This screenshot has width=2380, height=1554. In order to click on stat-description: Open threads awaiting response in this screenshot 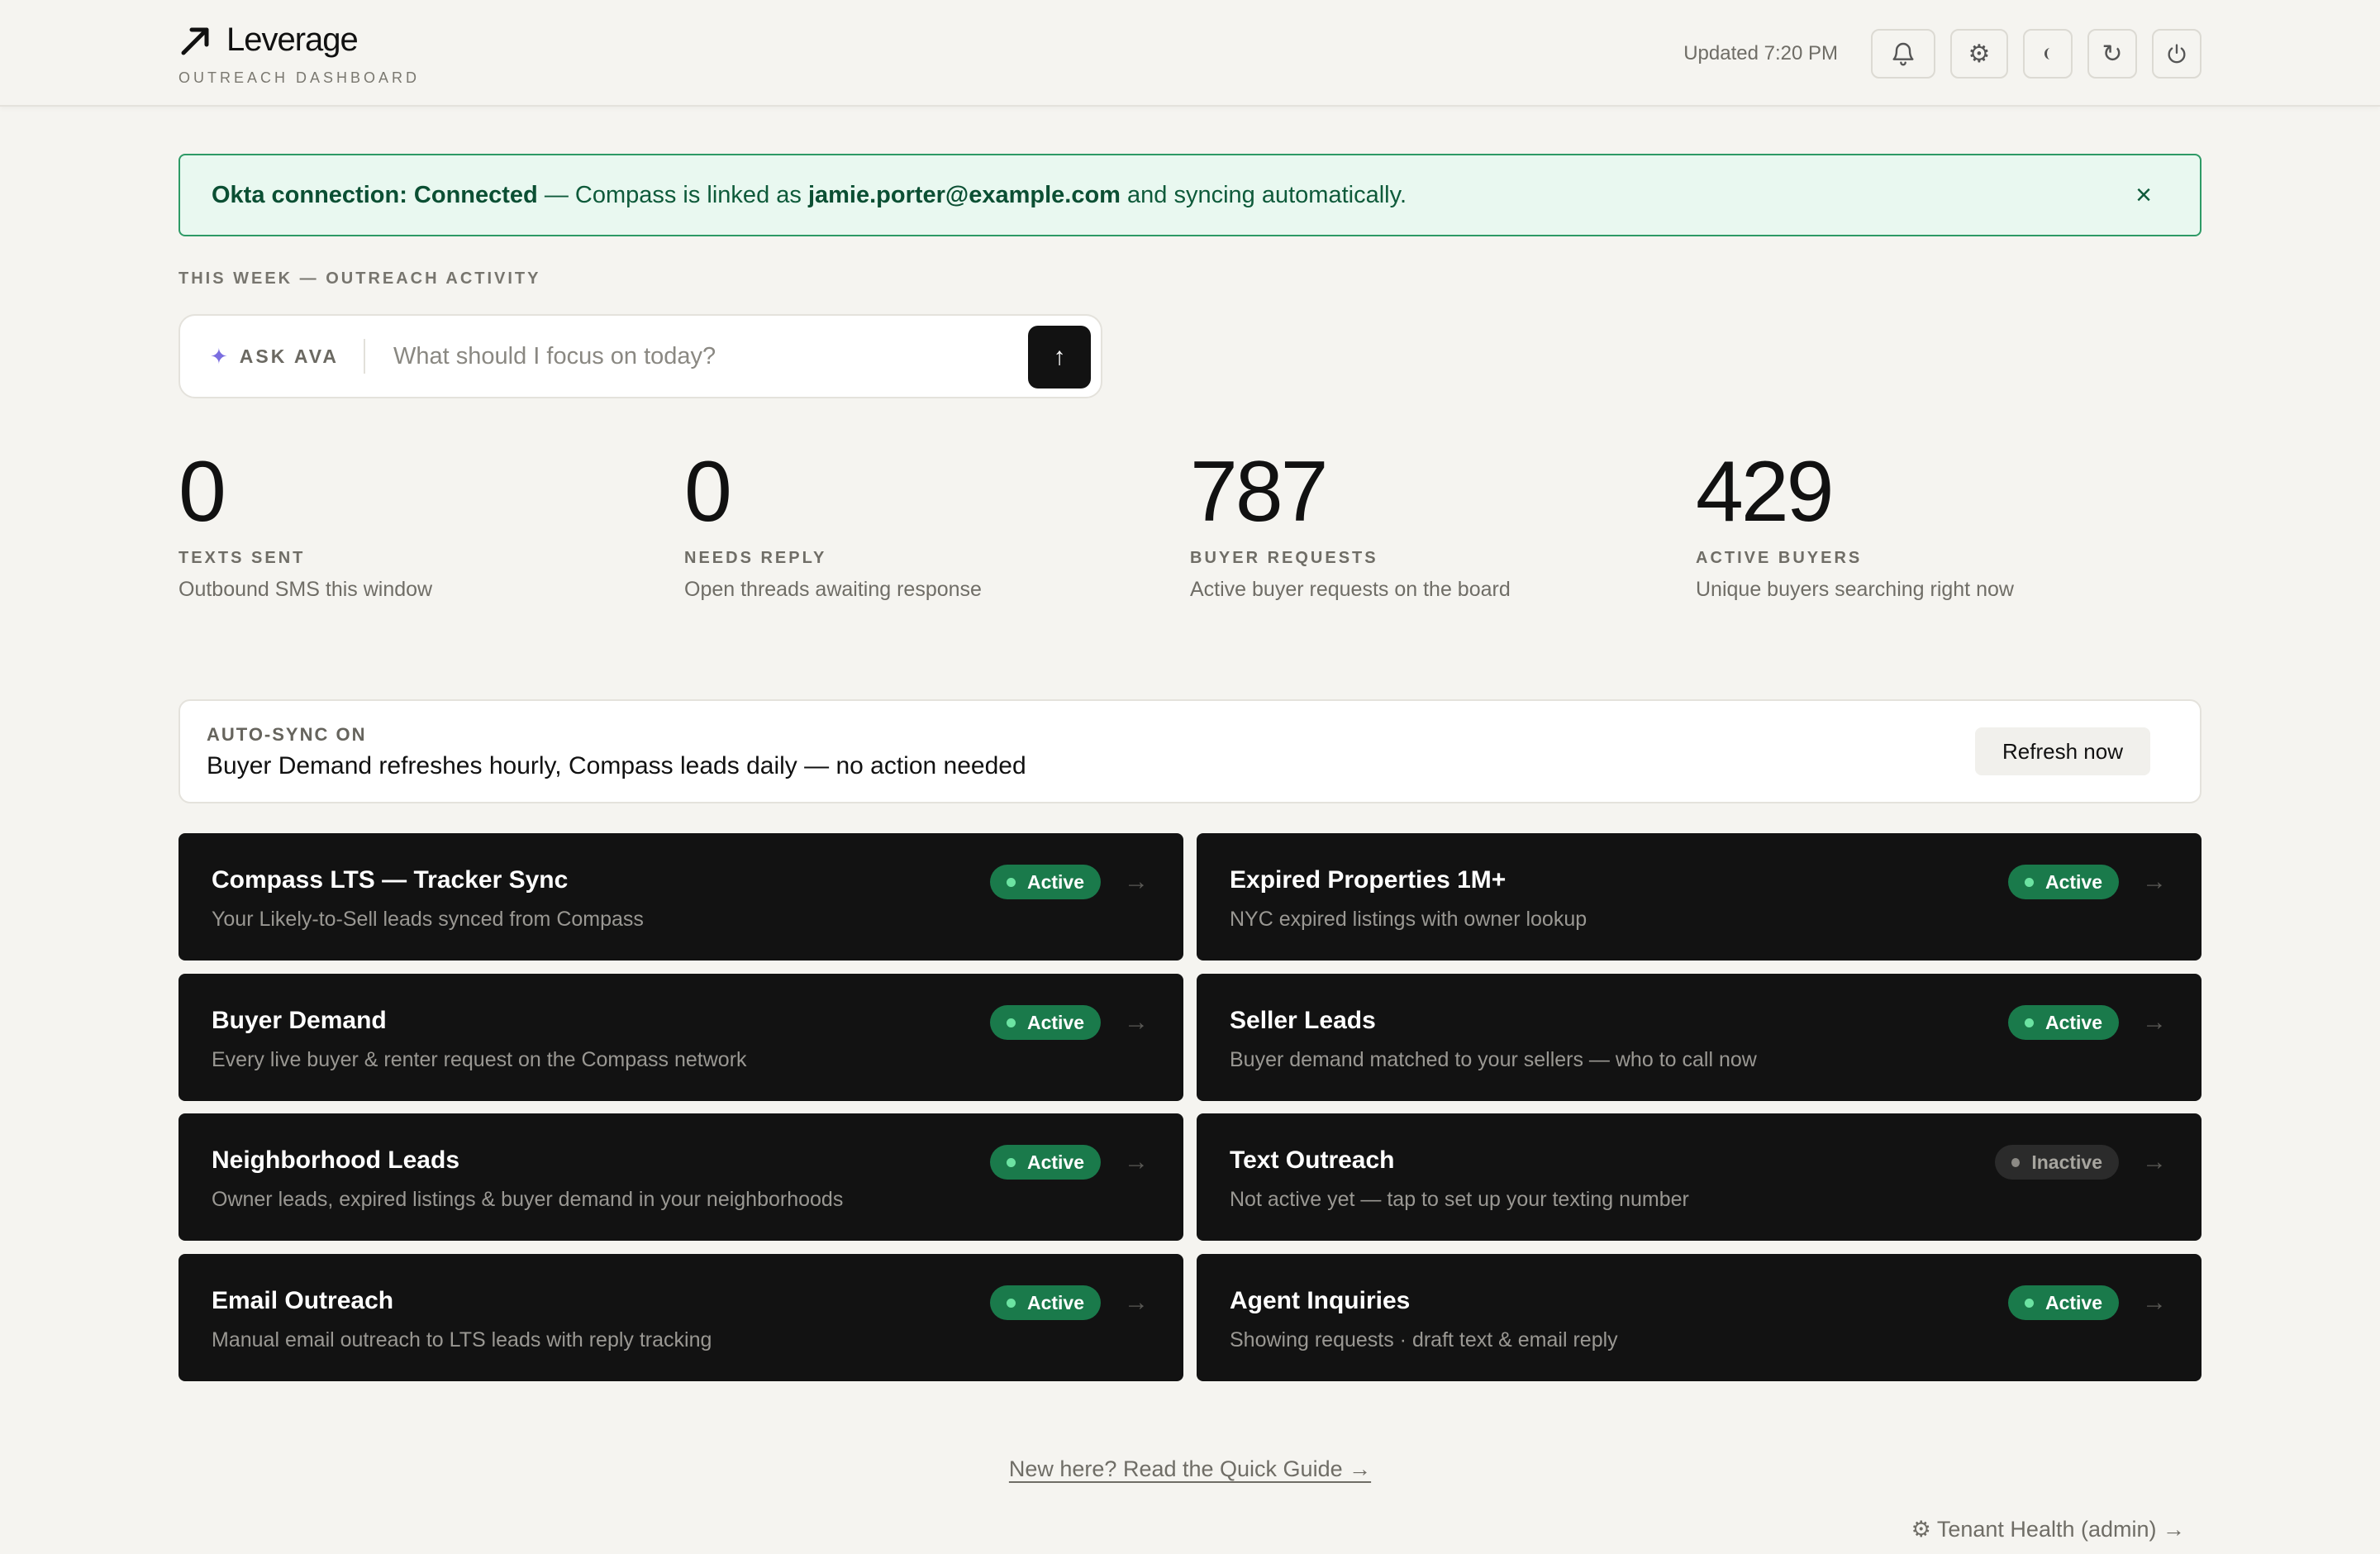, I will do `click(833, 589)`.